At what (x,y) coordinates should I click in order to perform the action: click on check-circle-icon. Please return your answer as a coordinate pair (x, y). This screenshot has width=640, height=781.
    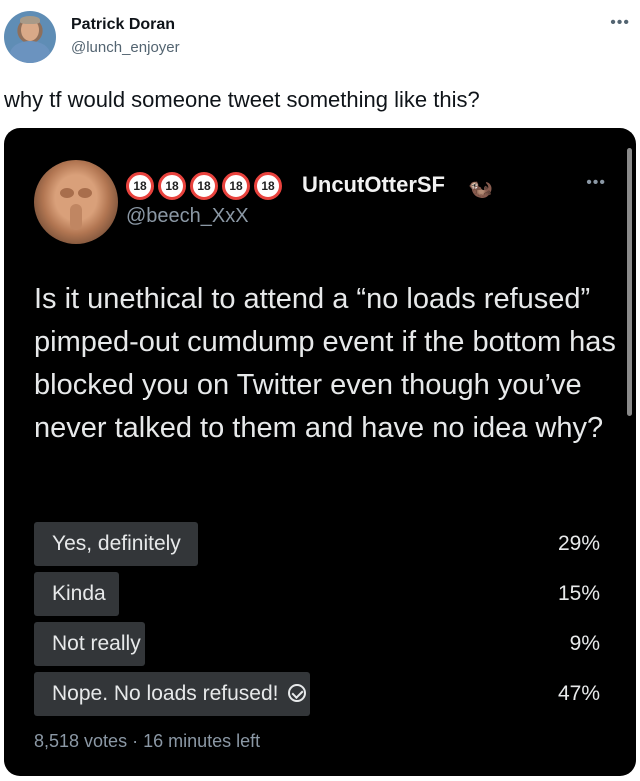
    Looking at the image, I should click on (297, 693).